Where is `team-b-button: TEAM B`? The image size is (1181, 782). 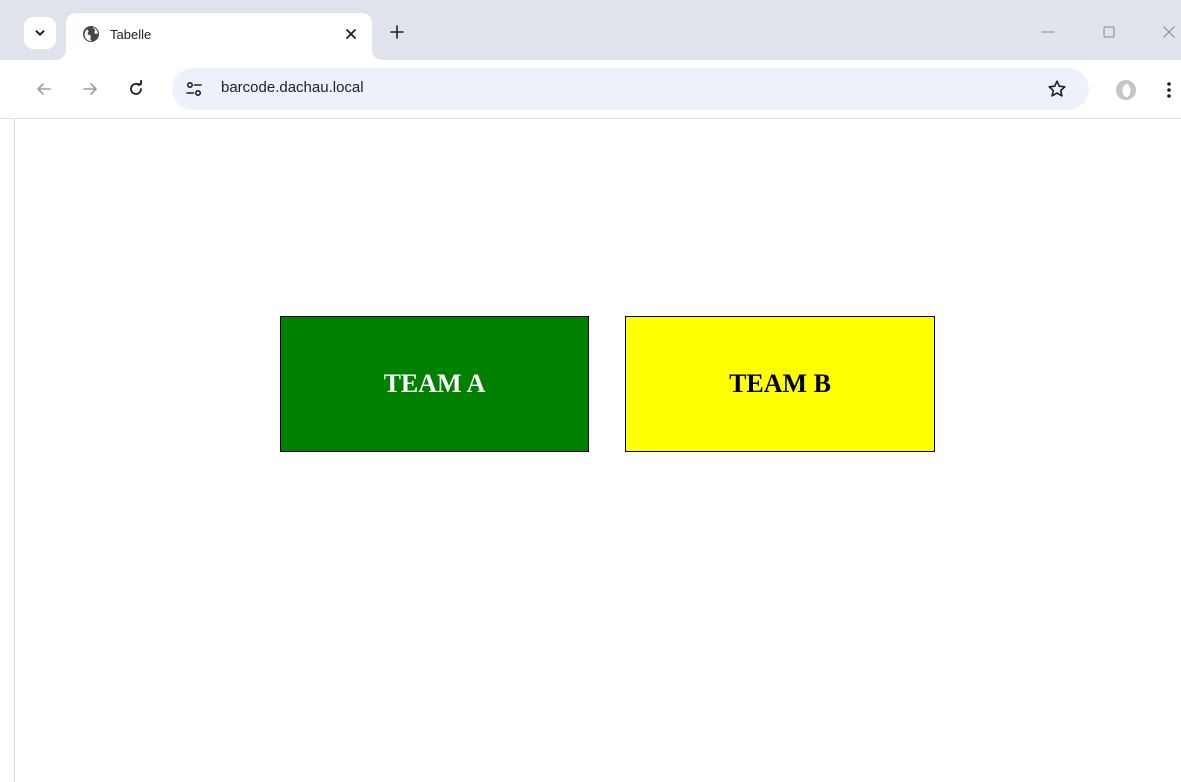
team-b-button: TEAM B is located at coordinates (780, 384).